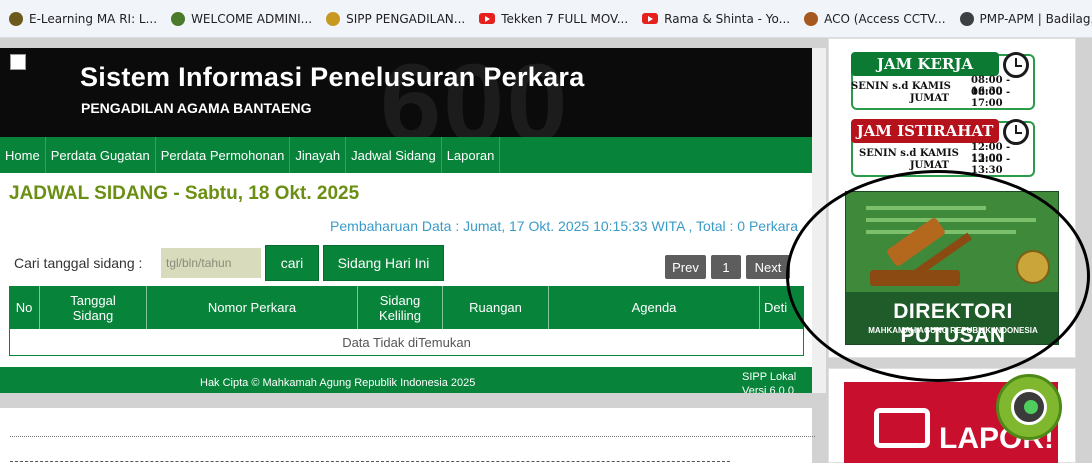 The height and width of the screenshot is (463, 1092). I want to click on column-header-ruangan: Ruangan, so click(496, 307).